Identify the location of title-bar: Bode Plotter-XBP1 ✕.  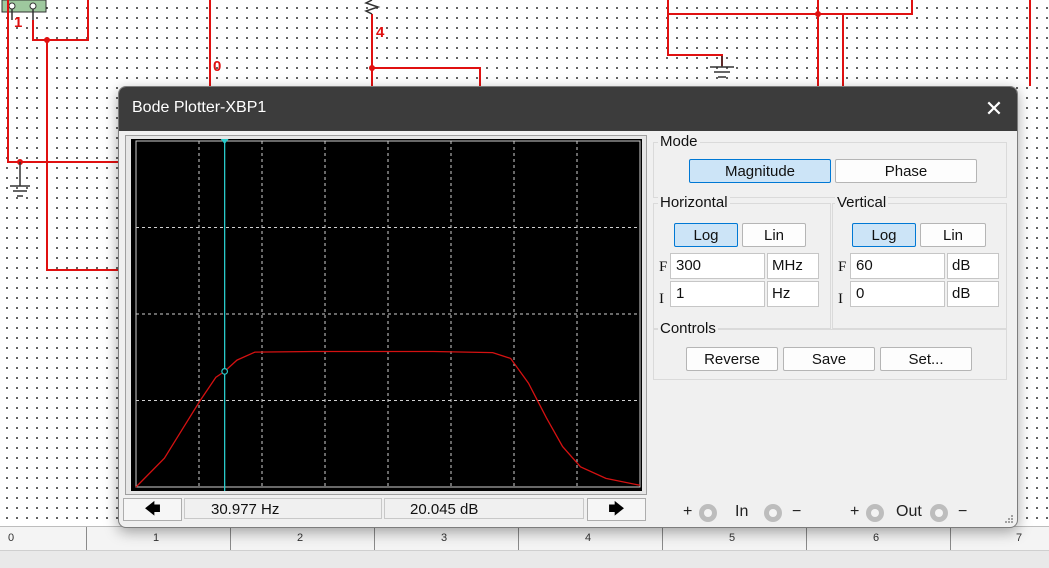
(568, 109).